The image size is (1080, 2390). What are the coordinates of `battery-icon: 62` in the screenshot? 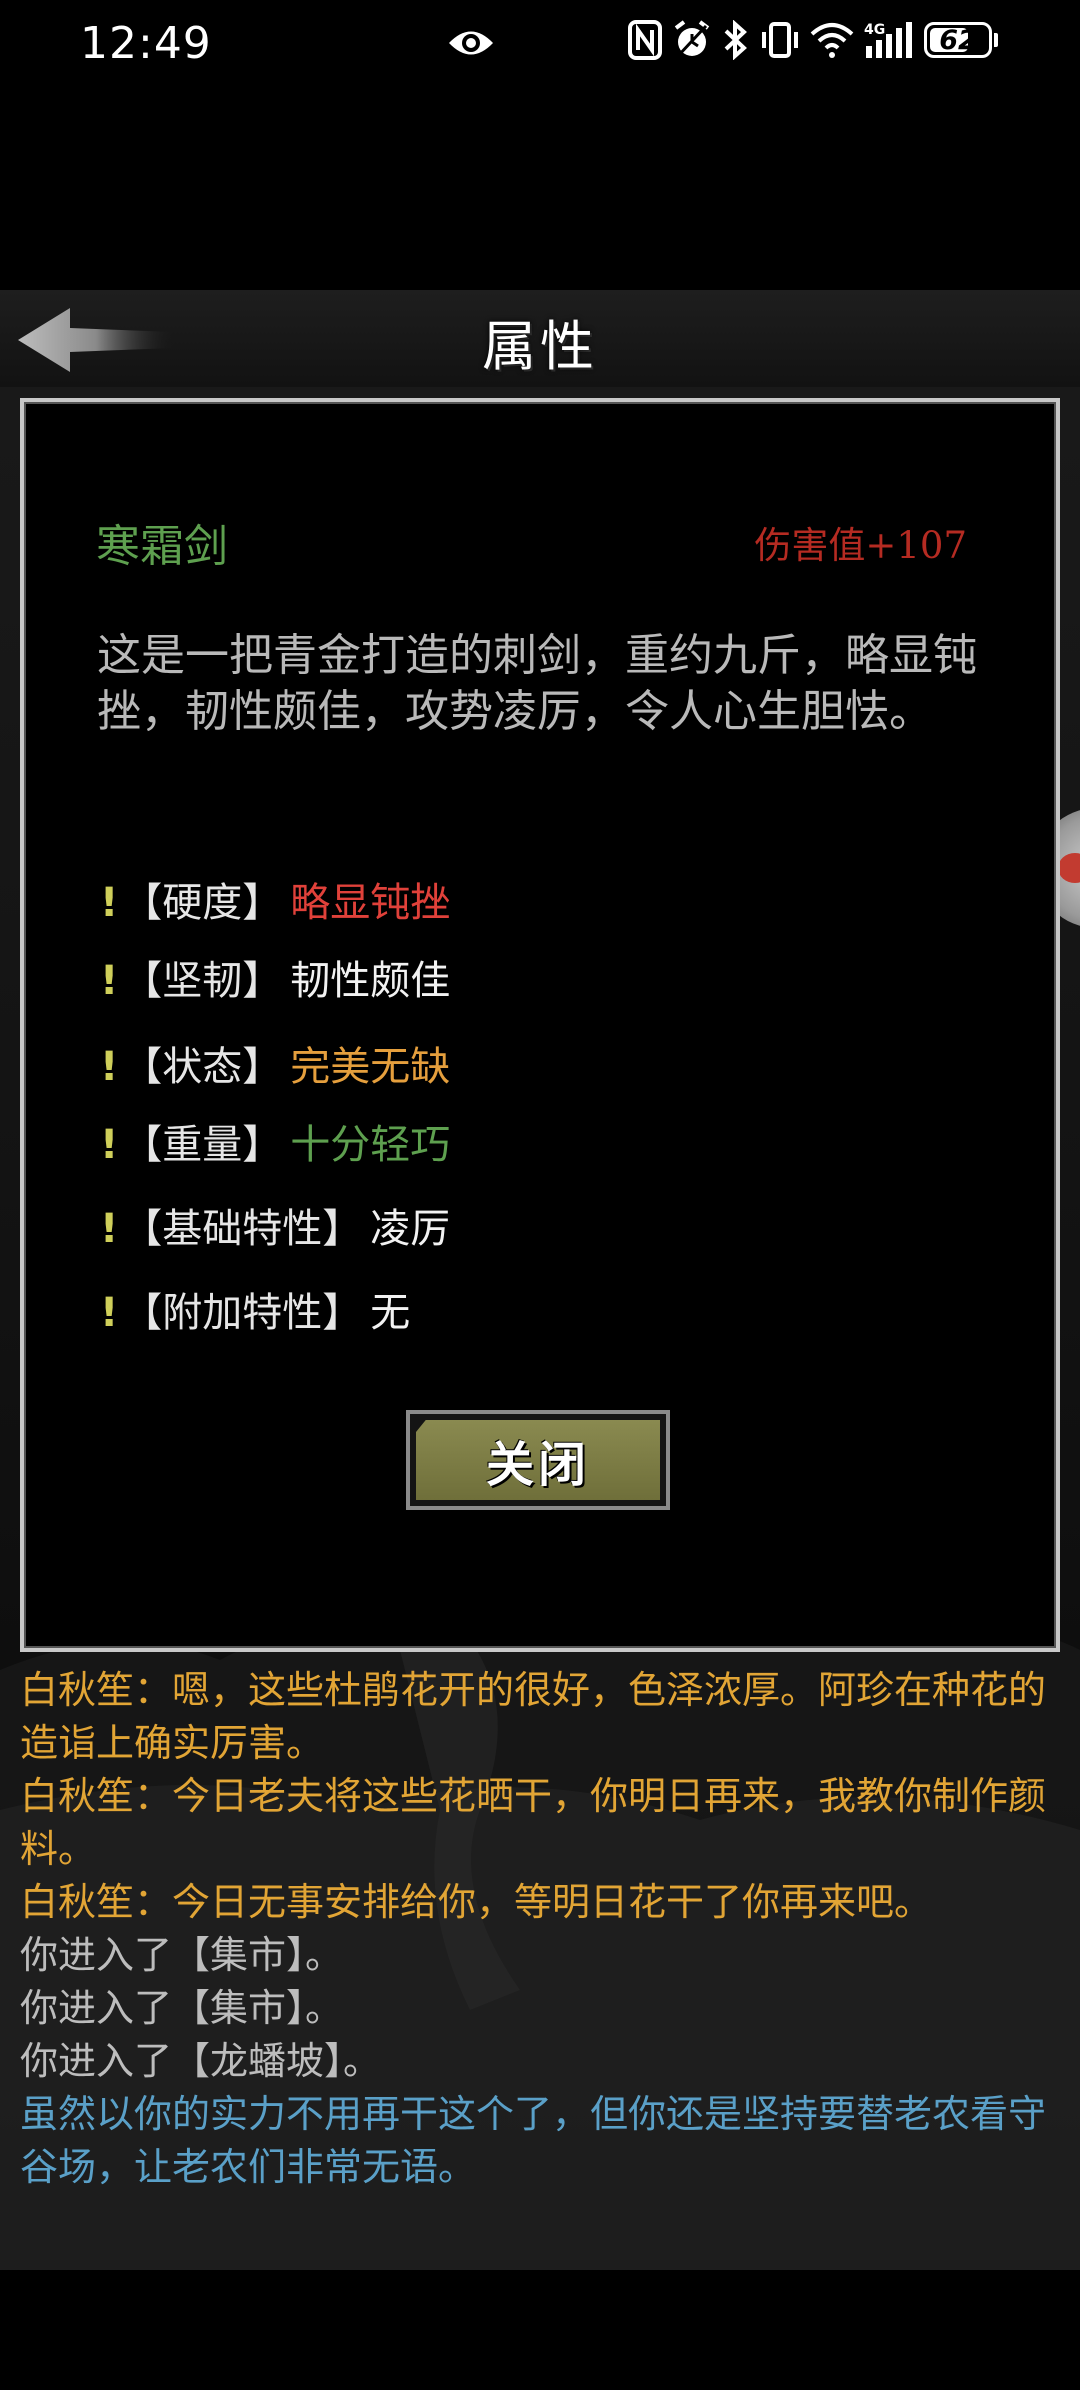 It's located at (958, 40).